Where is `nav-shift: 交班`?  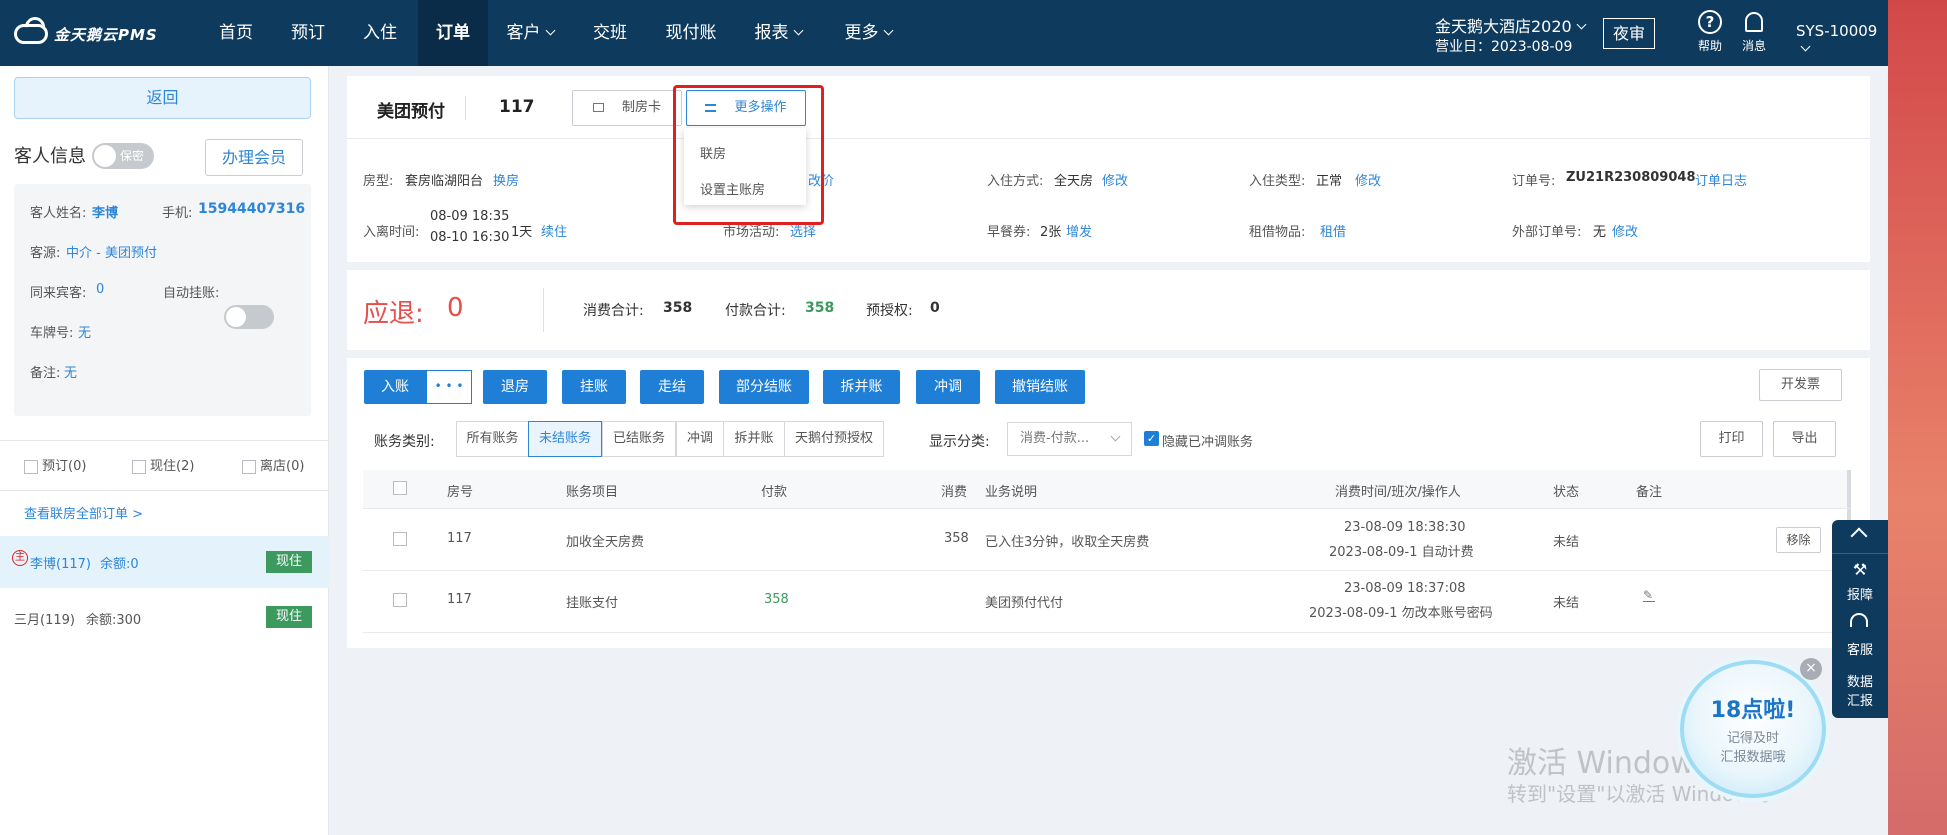 nav-shift: 交班 is located at coordinates (610, 33).